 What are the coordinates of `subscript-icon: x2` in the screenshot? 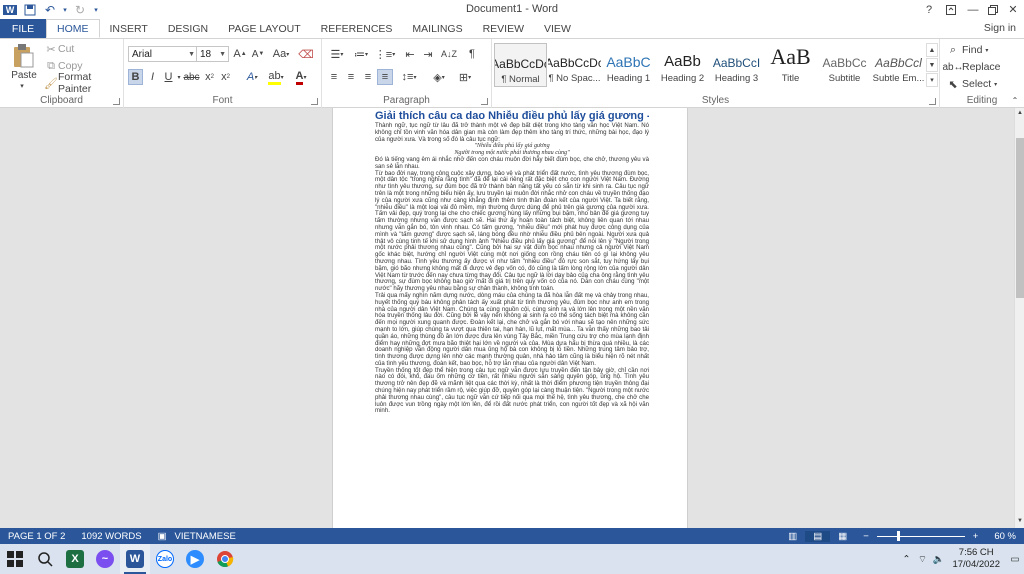 It's located at (209, 77).